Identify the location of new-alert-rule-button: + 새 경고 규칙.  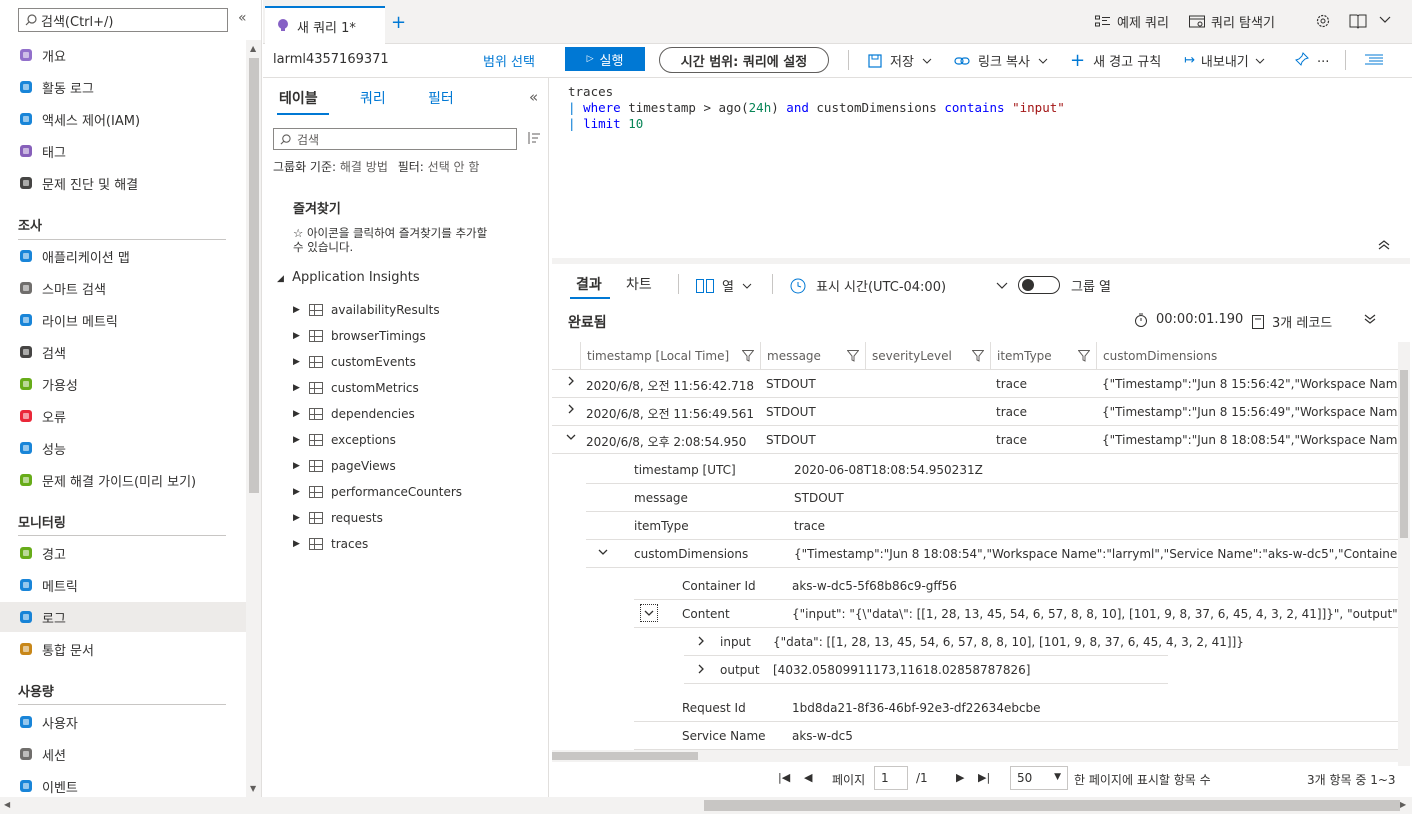
(1115, 60).